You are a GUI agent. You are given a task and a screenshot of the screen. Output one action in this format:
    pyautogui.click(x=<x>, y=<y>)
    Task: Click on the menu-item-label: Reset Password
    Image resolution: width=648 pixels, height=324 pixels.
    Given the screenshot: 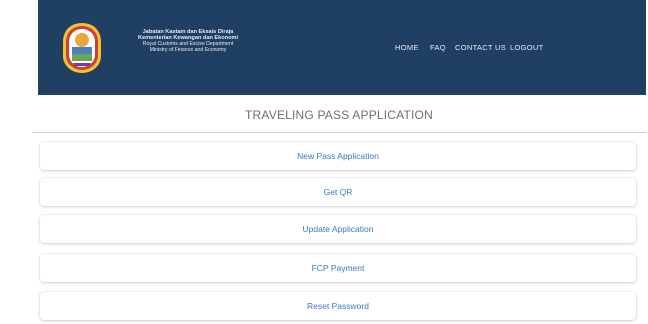 What is the action you would take?
    pyautogui.click(x=338, y=306)
    